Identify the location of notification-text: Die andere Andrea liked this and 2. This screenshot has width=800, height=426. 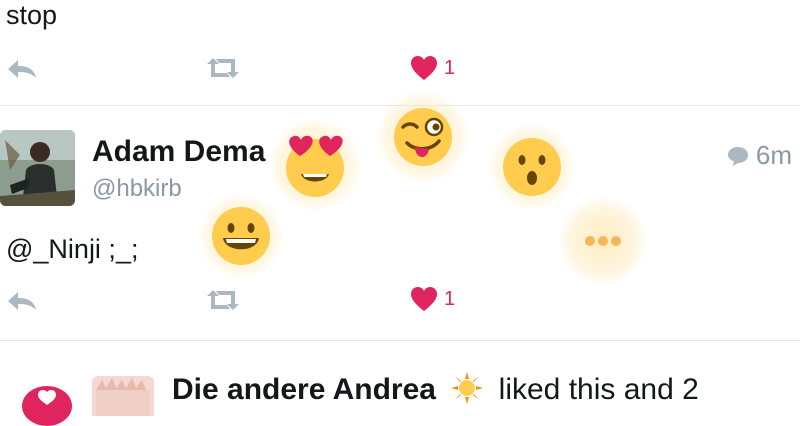
(435, 389).